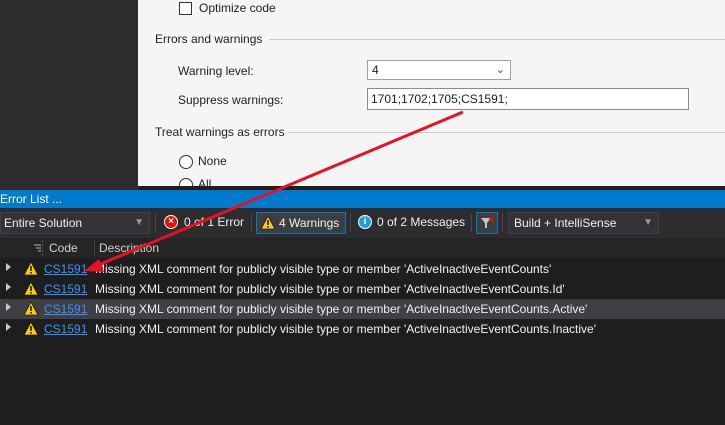  What do you see at coordinates (214, 222) in the screenshot?
I see `errors-filter-label: 0 of 1 Error` at bounding box center [214, 222].